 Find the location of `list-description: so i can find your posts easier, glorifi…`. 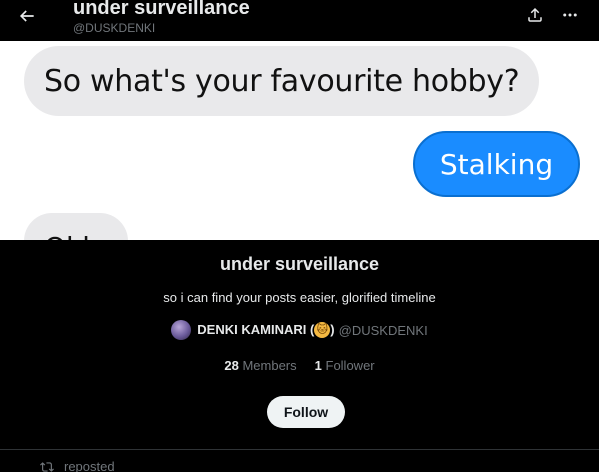

list-description: so i can find your posts easier, glorifi… is located at coordinates (299, 297).